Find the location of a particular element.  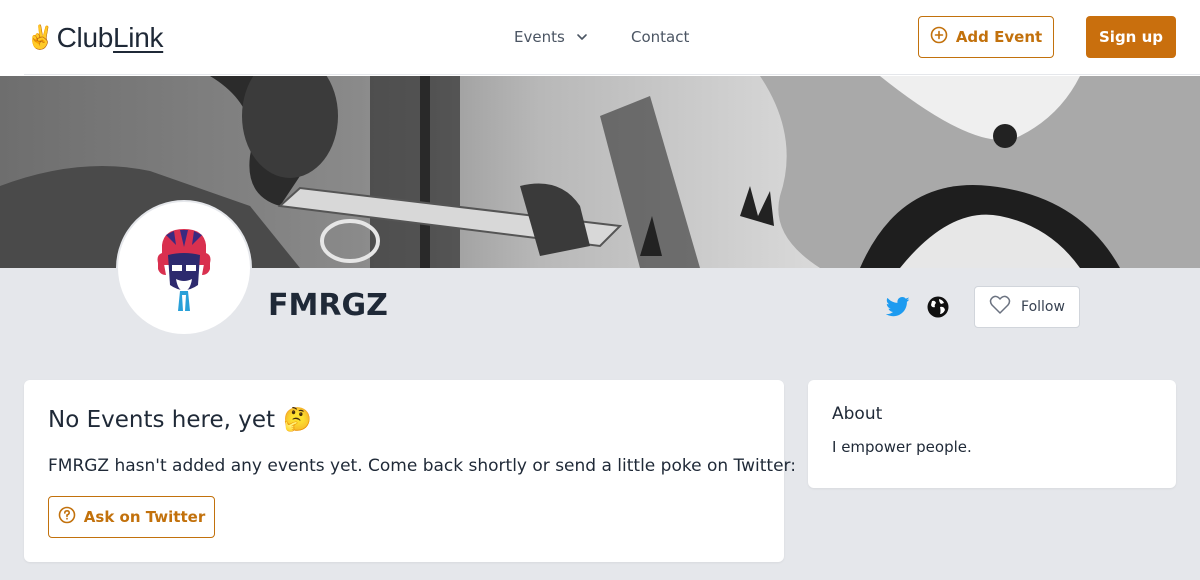

clublink-logo: ✌️ Club Link is located at coordinates (95, 38).